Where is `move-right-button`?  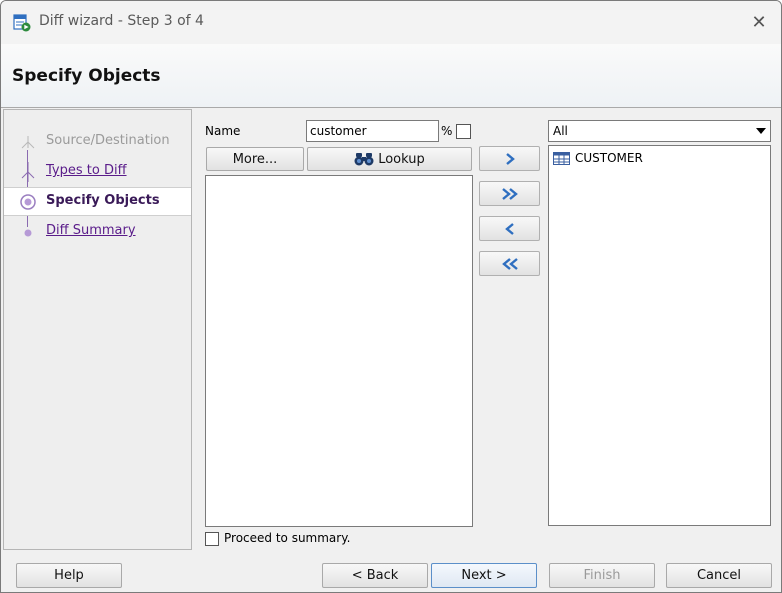 move-right-button is located at coordinates (509, 158).